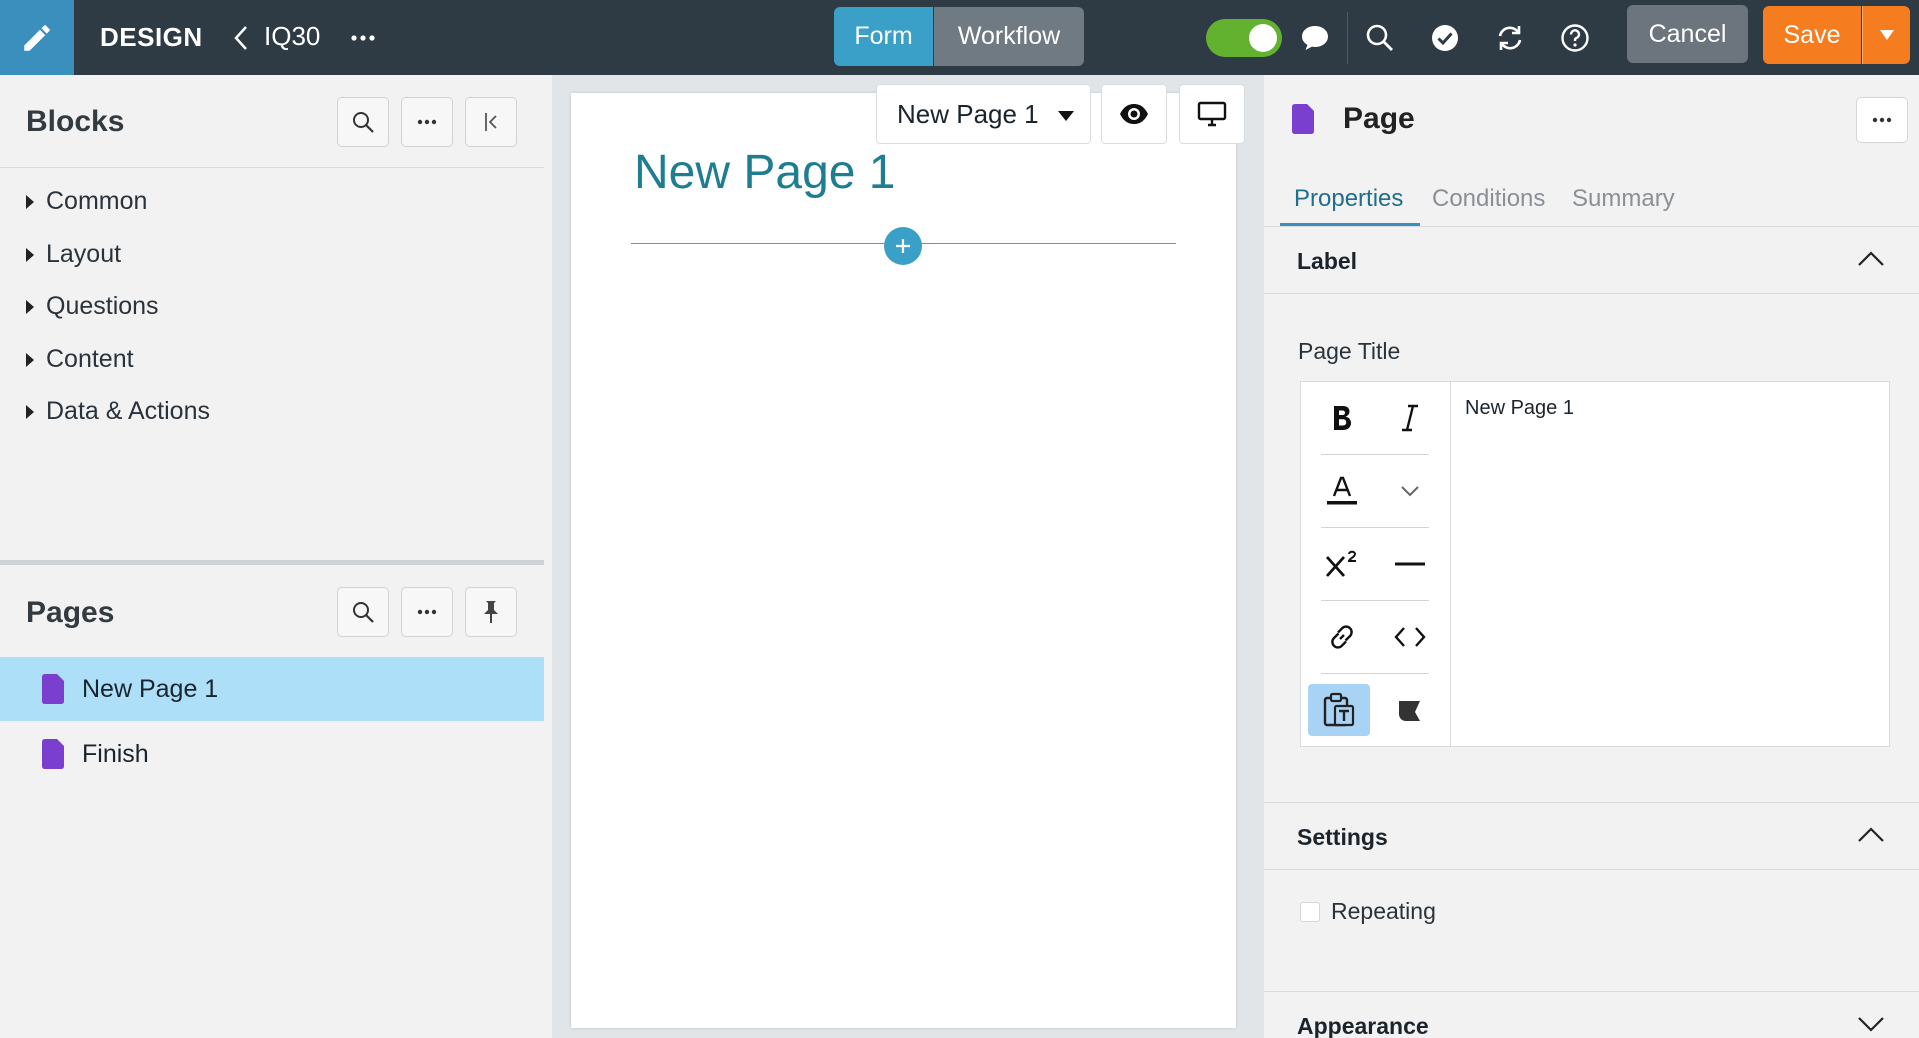  I want to click on tab-properties: Properties, so click(1348, 199).